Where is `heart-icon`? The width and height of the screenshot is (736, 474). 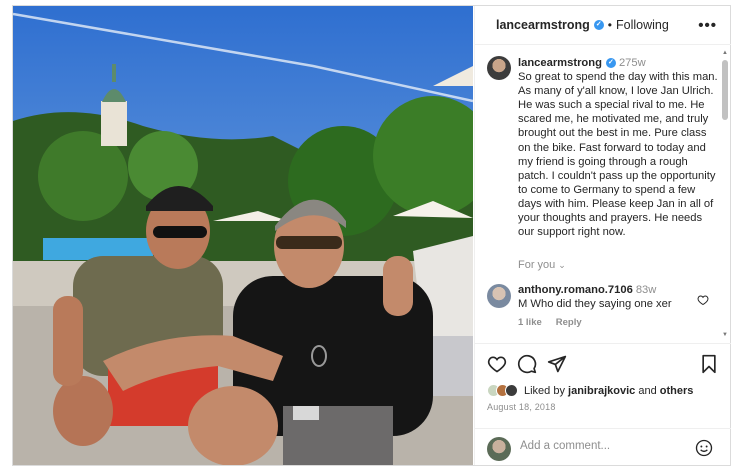 heart-icon is located at coordinates (497, 364).